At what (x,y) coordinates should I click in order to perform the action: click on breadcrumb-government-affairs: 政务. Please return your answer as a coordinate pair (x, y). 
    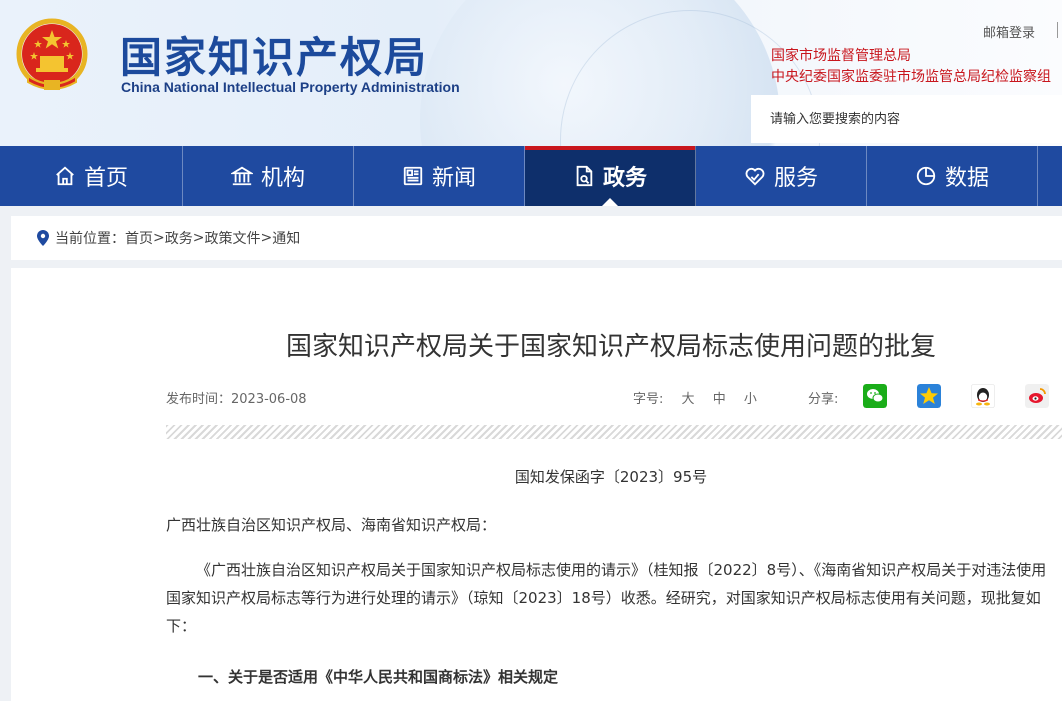
    Looking at the image, I should click on (179, 238).